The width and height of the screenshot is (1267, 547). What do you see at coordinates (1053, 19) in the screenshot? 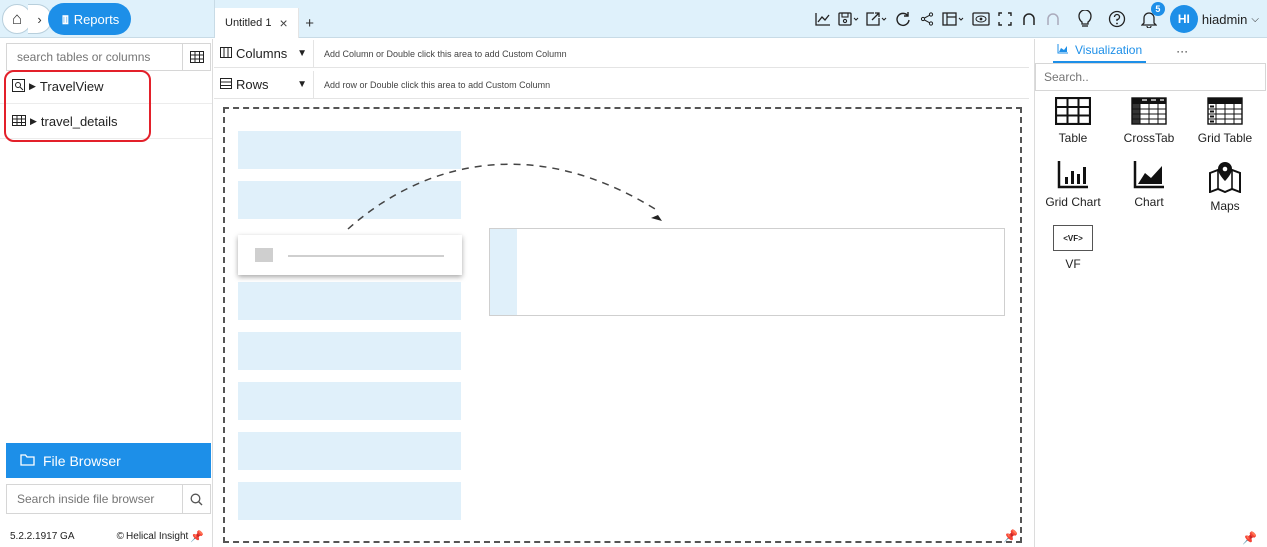
I see `redo-icon` at bounding box center [1053, 19].